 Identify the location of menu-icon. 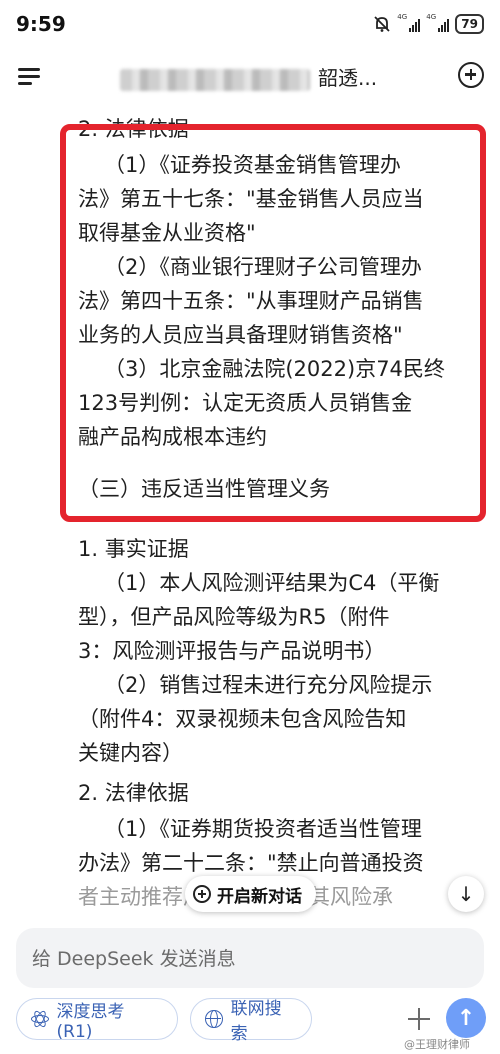
(31, 76).